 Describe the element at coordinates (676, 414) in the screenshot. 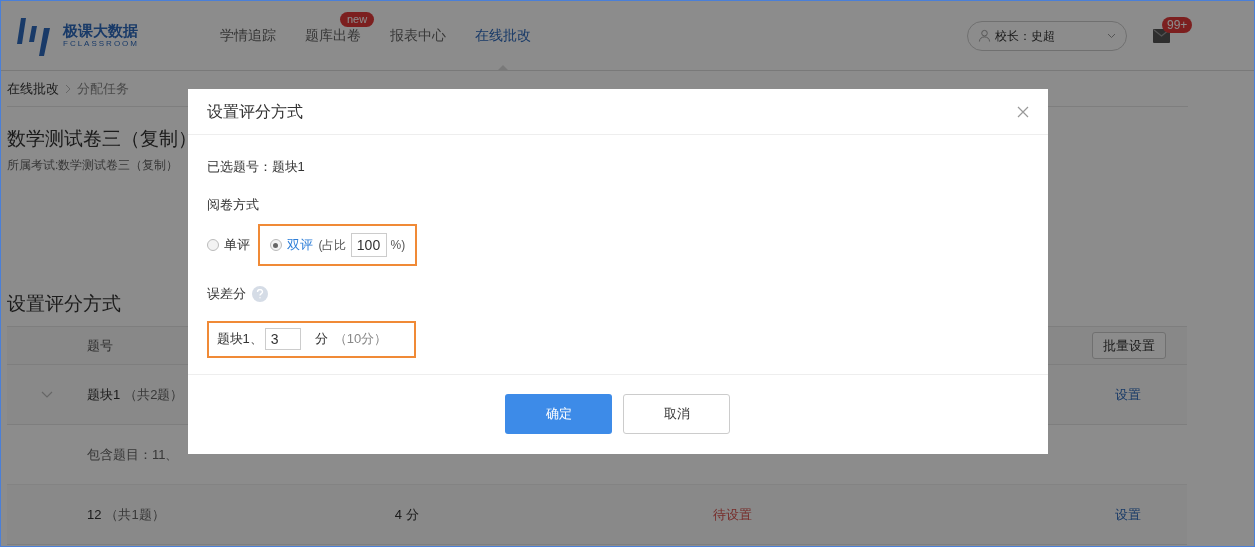

I see `cancel-button: 取消` at that location.